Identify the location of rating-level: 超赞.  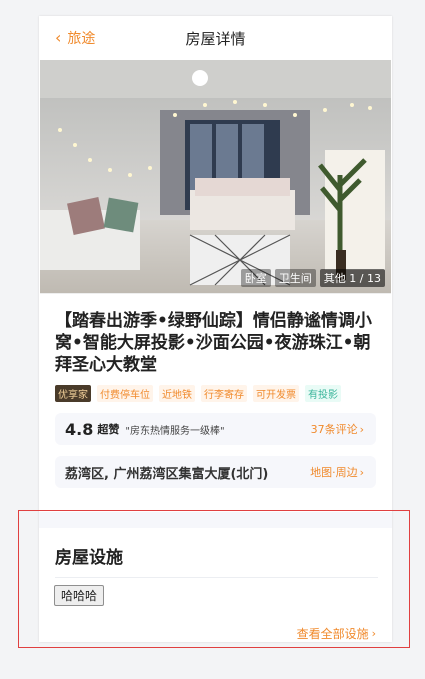
(108, 429).